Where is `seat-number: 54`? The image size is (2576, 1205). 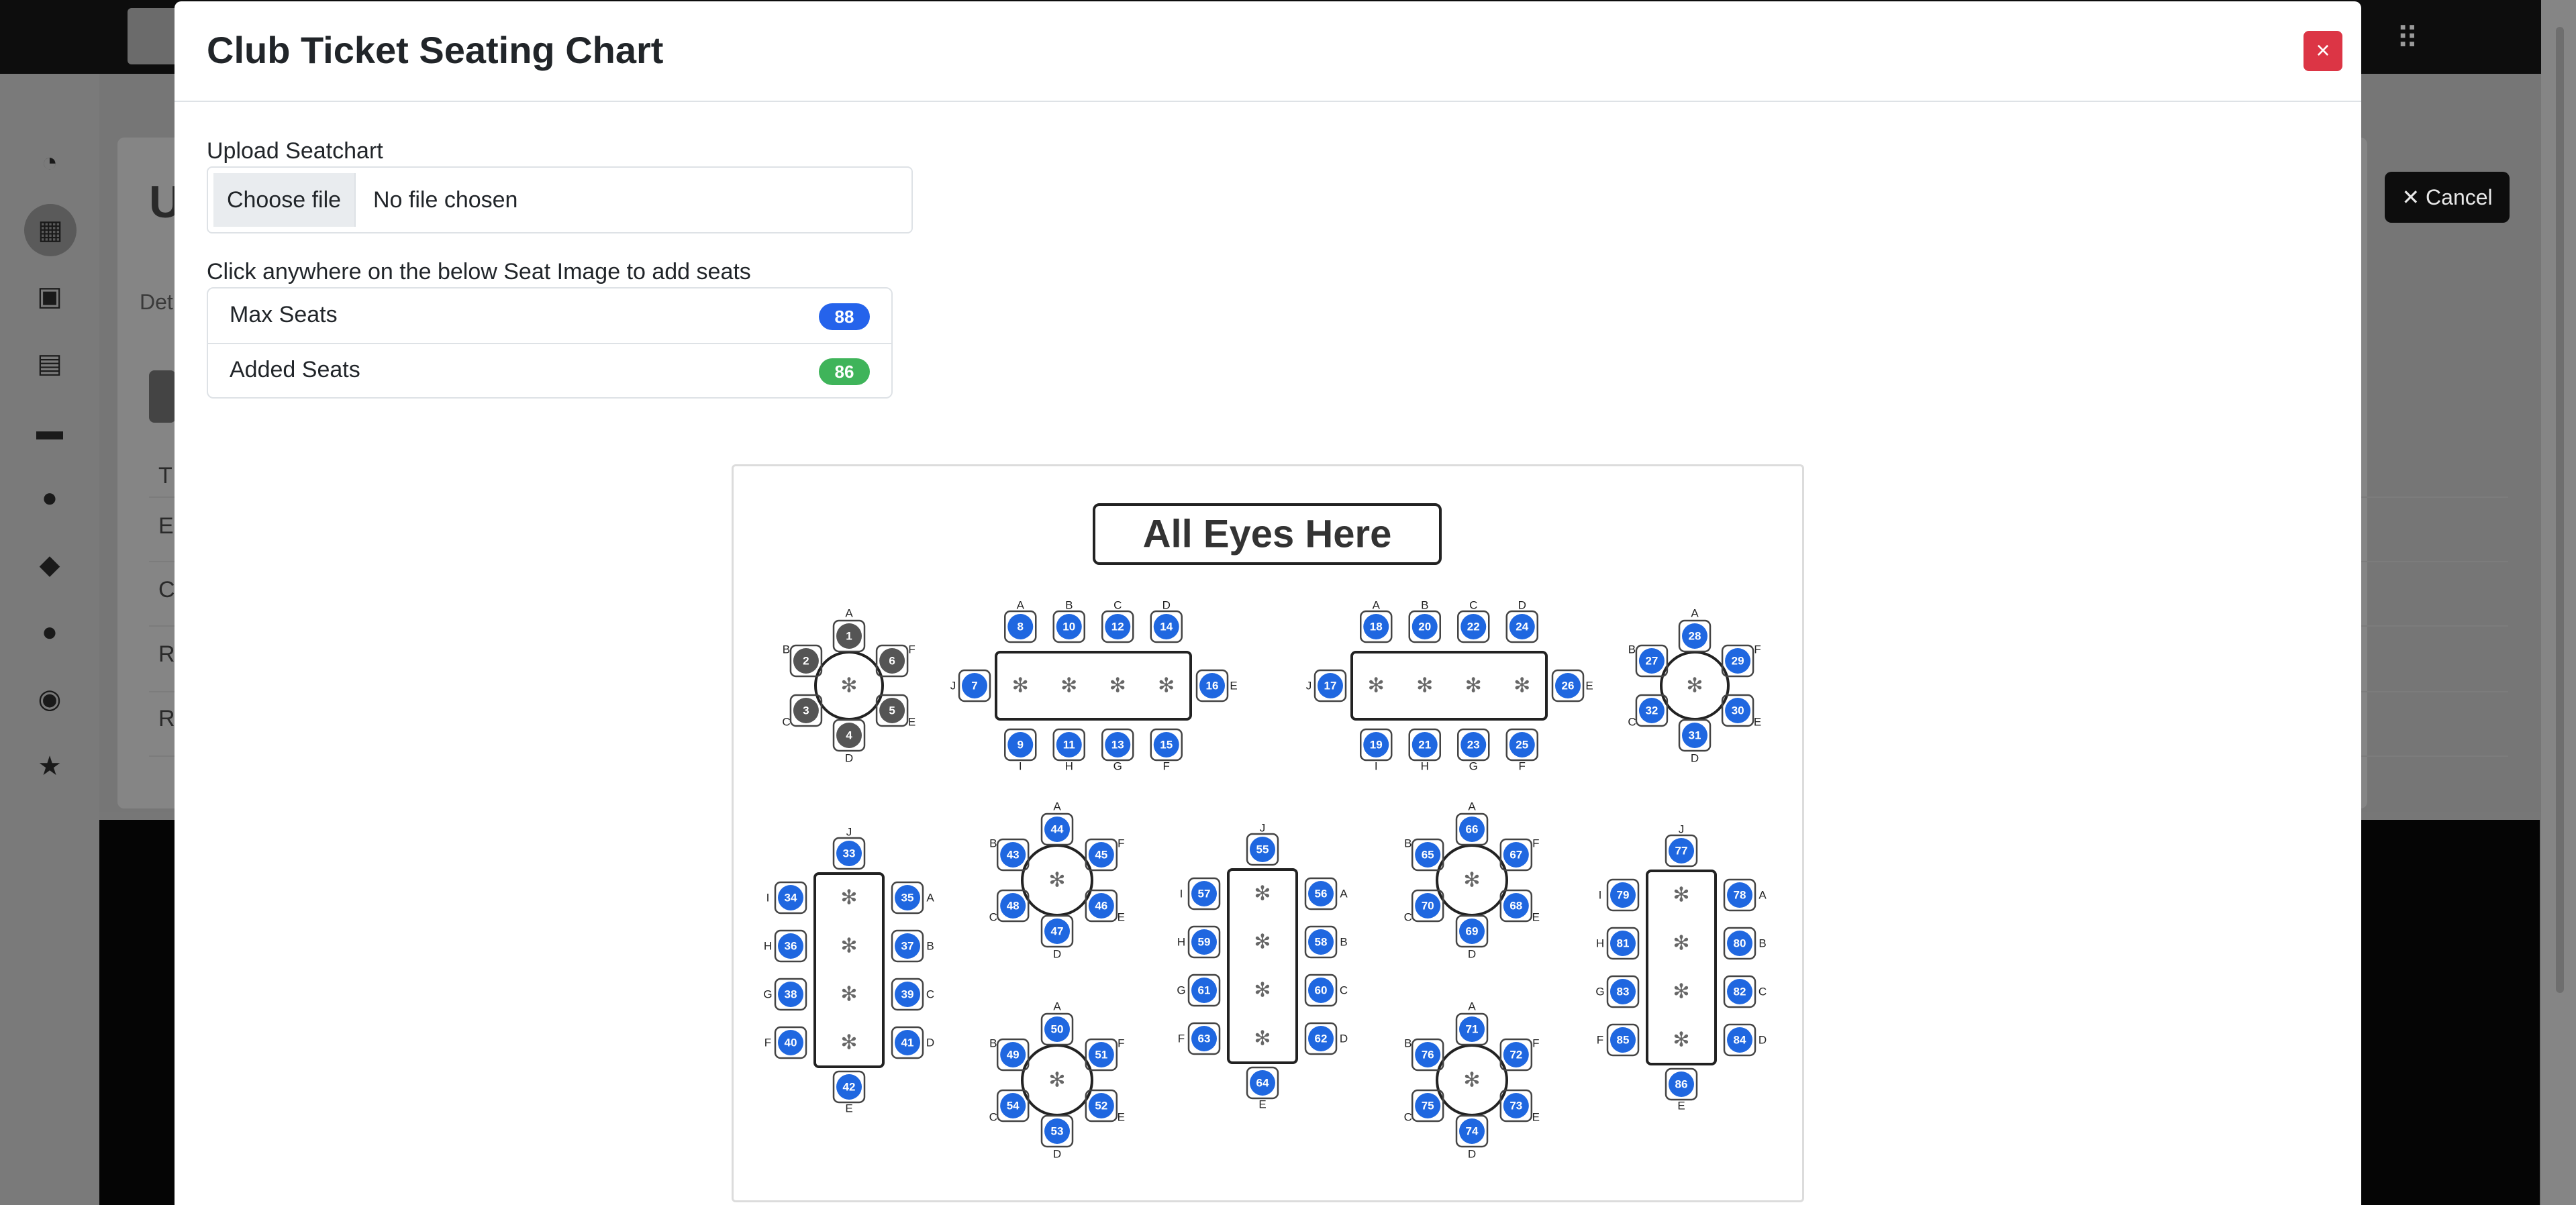
seat-number: 54 is located at coordinates (1013, 1106).